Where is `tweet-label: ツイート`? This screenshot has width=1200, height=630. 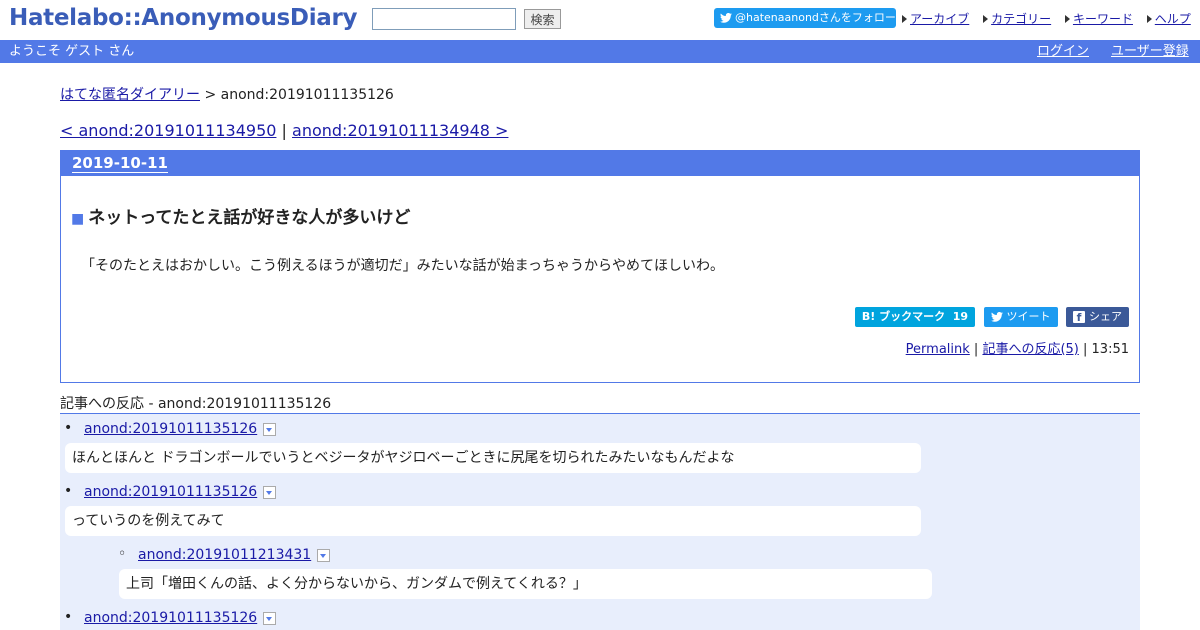 tweet-label: ツイート is located at coordinates (1028, 316).